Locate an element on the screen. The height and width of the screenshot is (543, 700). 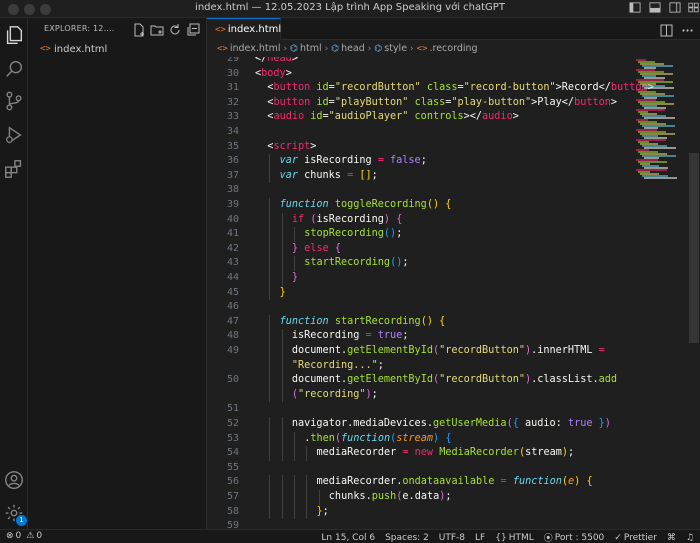
code-token: new is located at coordinates (424, 453).